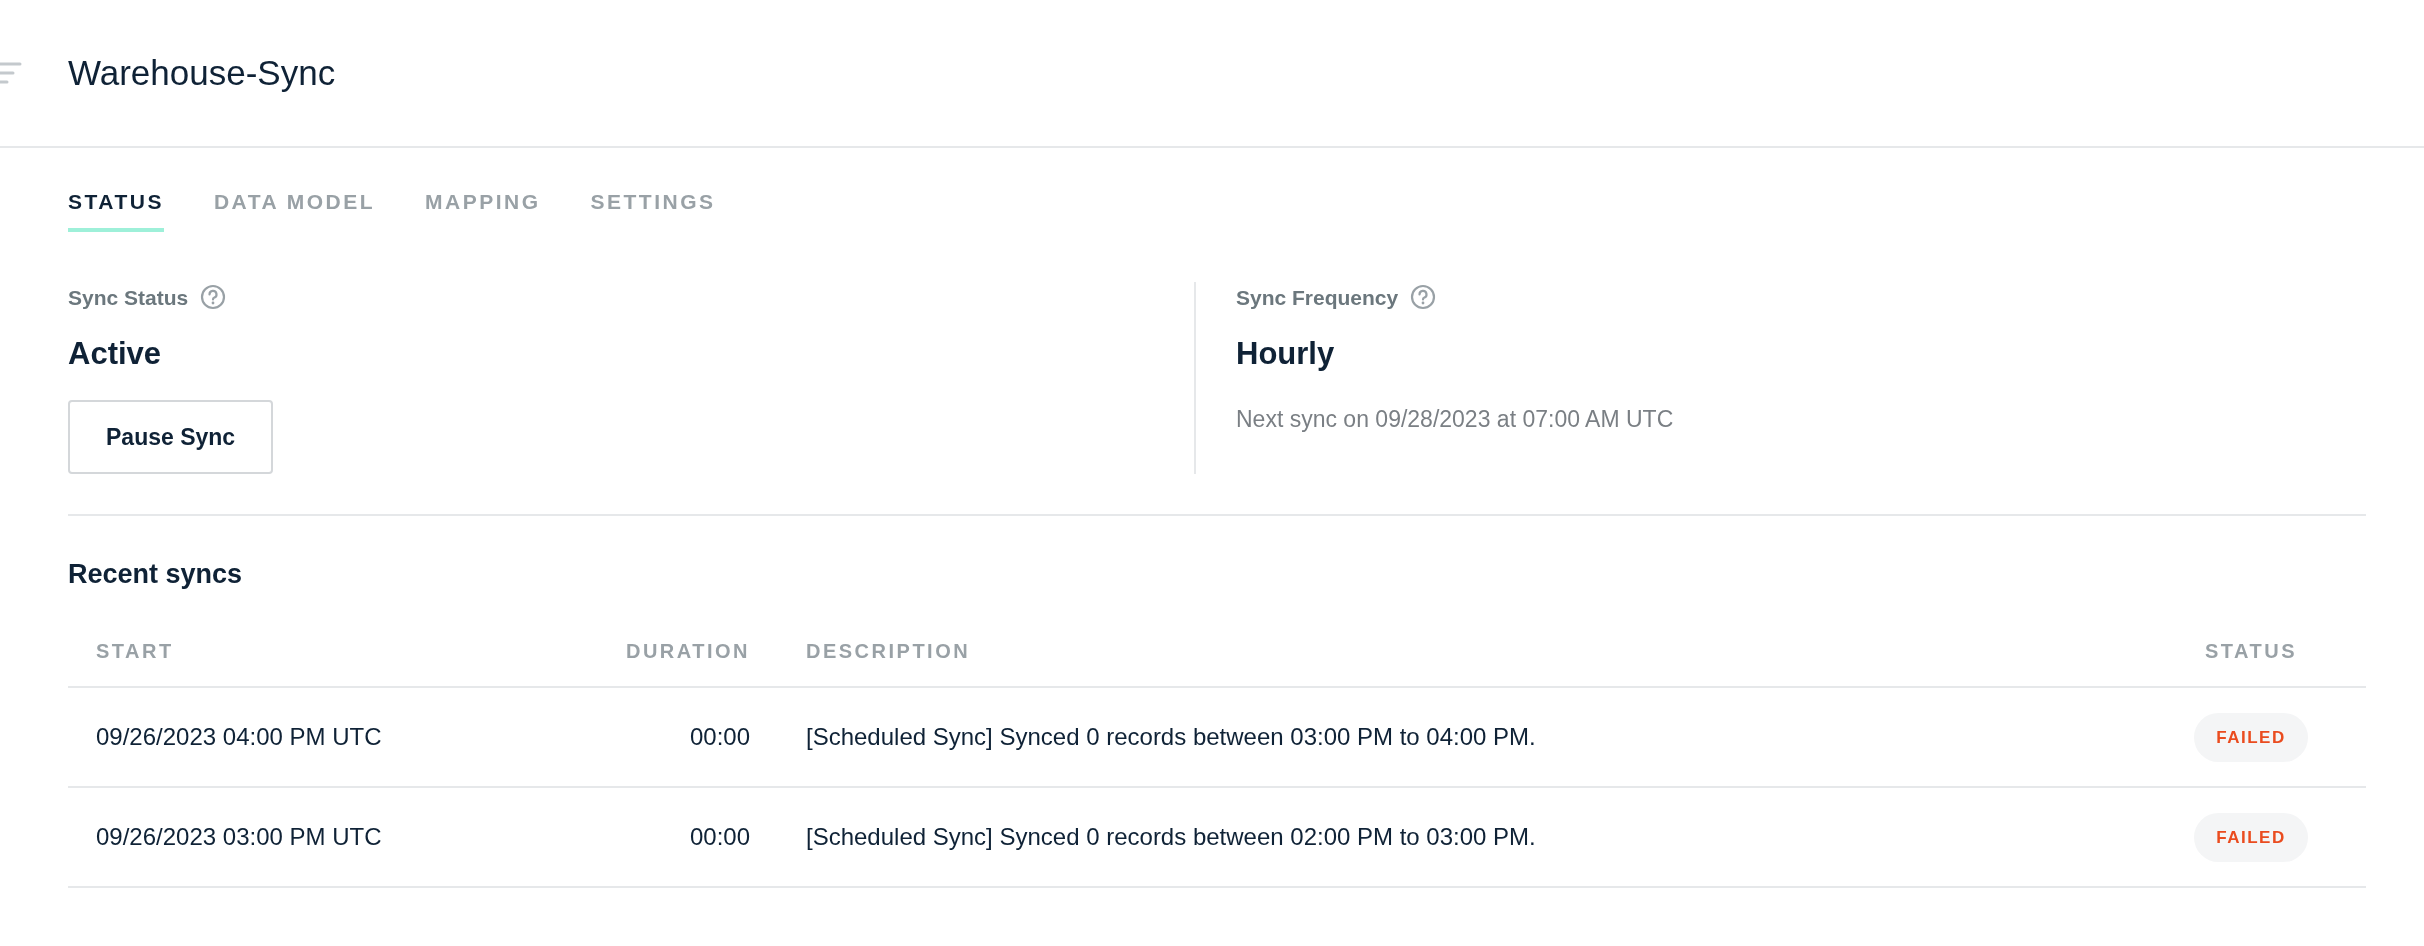 The height and width of the screenshot is (946, 2424). I want to click on table-cell: [Scheduled Sync] Synced 0 records between 03:00 PM to 04:00 PM., so click(1457, 737).